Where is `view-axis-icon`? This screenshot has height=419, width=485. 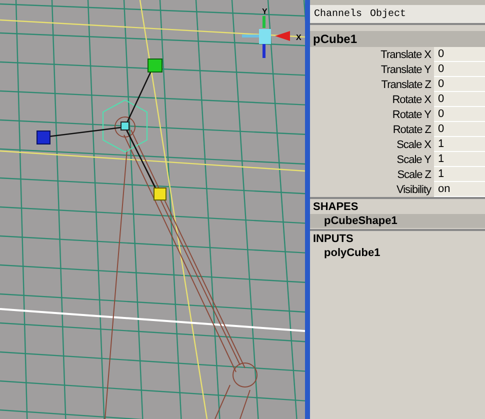
view-axis-icon is located at coordinates (266, 37).